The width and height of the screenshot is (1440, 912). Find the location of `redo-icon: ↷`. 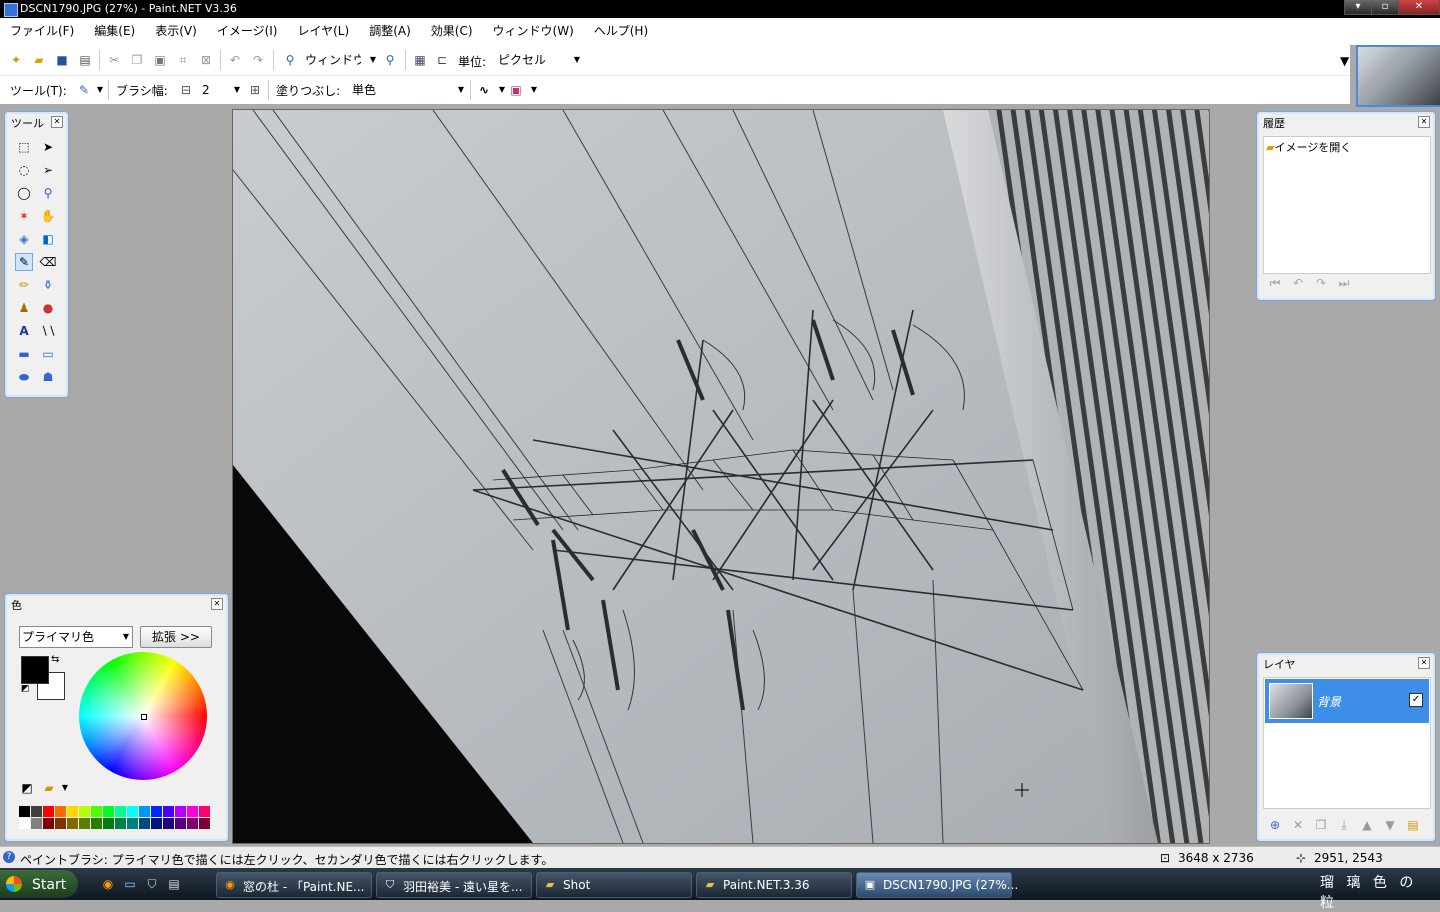

redo-icon: ↷ is located at coordinates (1321, 283).